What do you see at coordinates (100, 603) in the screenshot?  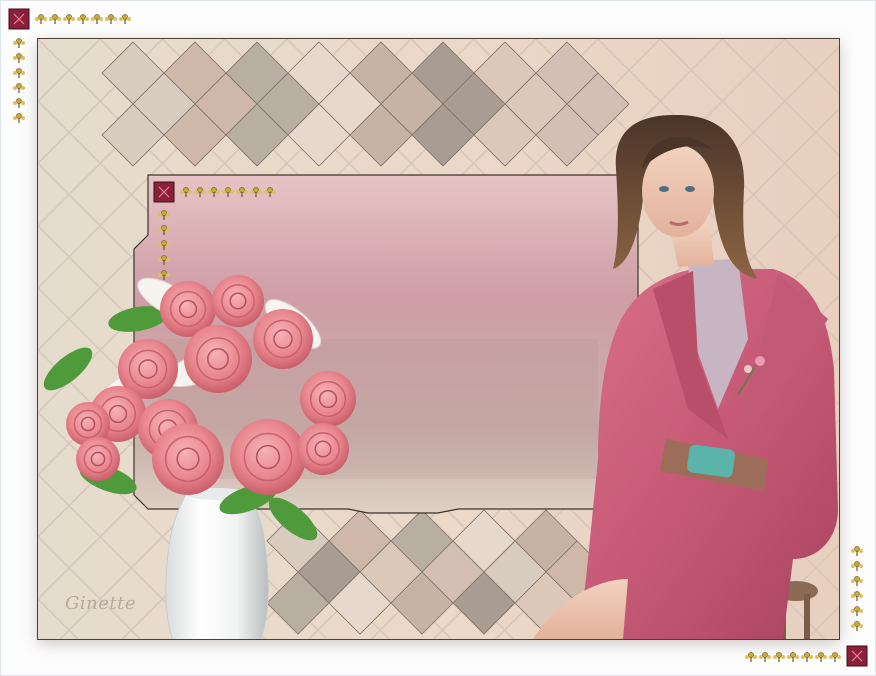 I see `artist-signature: Ginette` at bounding box center [100, 603].